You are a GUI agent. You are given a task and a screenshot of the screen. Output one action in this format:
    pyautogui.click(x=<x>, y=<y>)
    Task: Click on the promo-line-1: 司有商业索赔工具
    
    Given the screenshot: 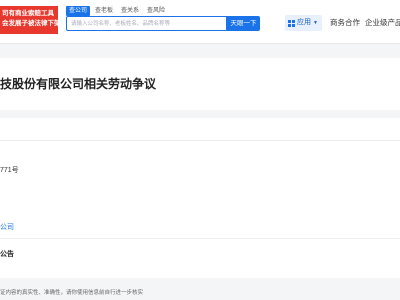 What is the action you would take?
    pyautogui.click(x=28, y=13)
    